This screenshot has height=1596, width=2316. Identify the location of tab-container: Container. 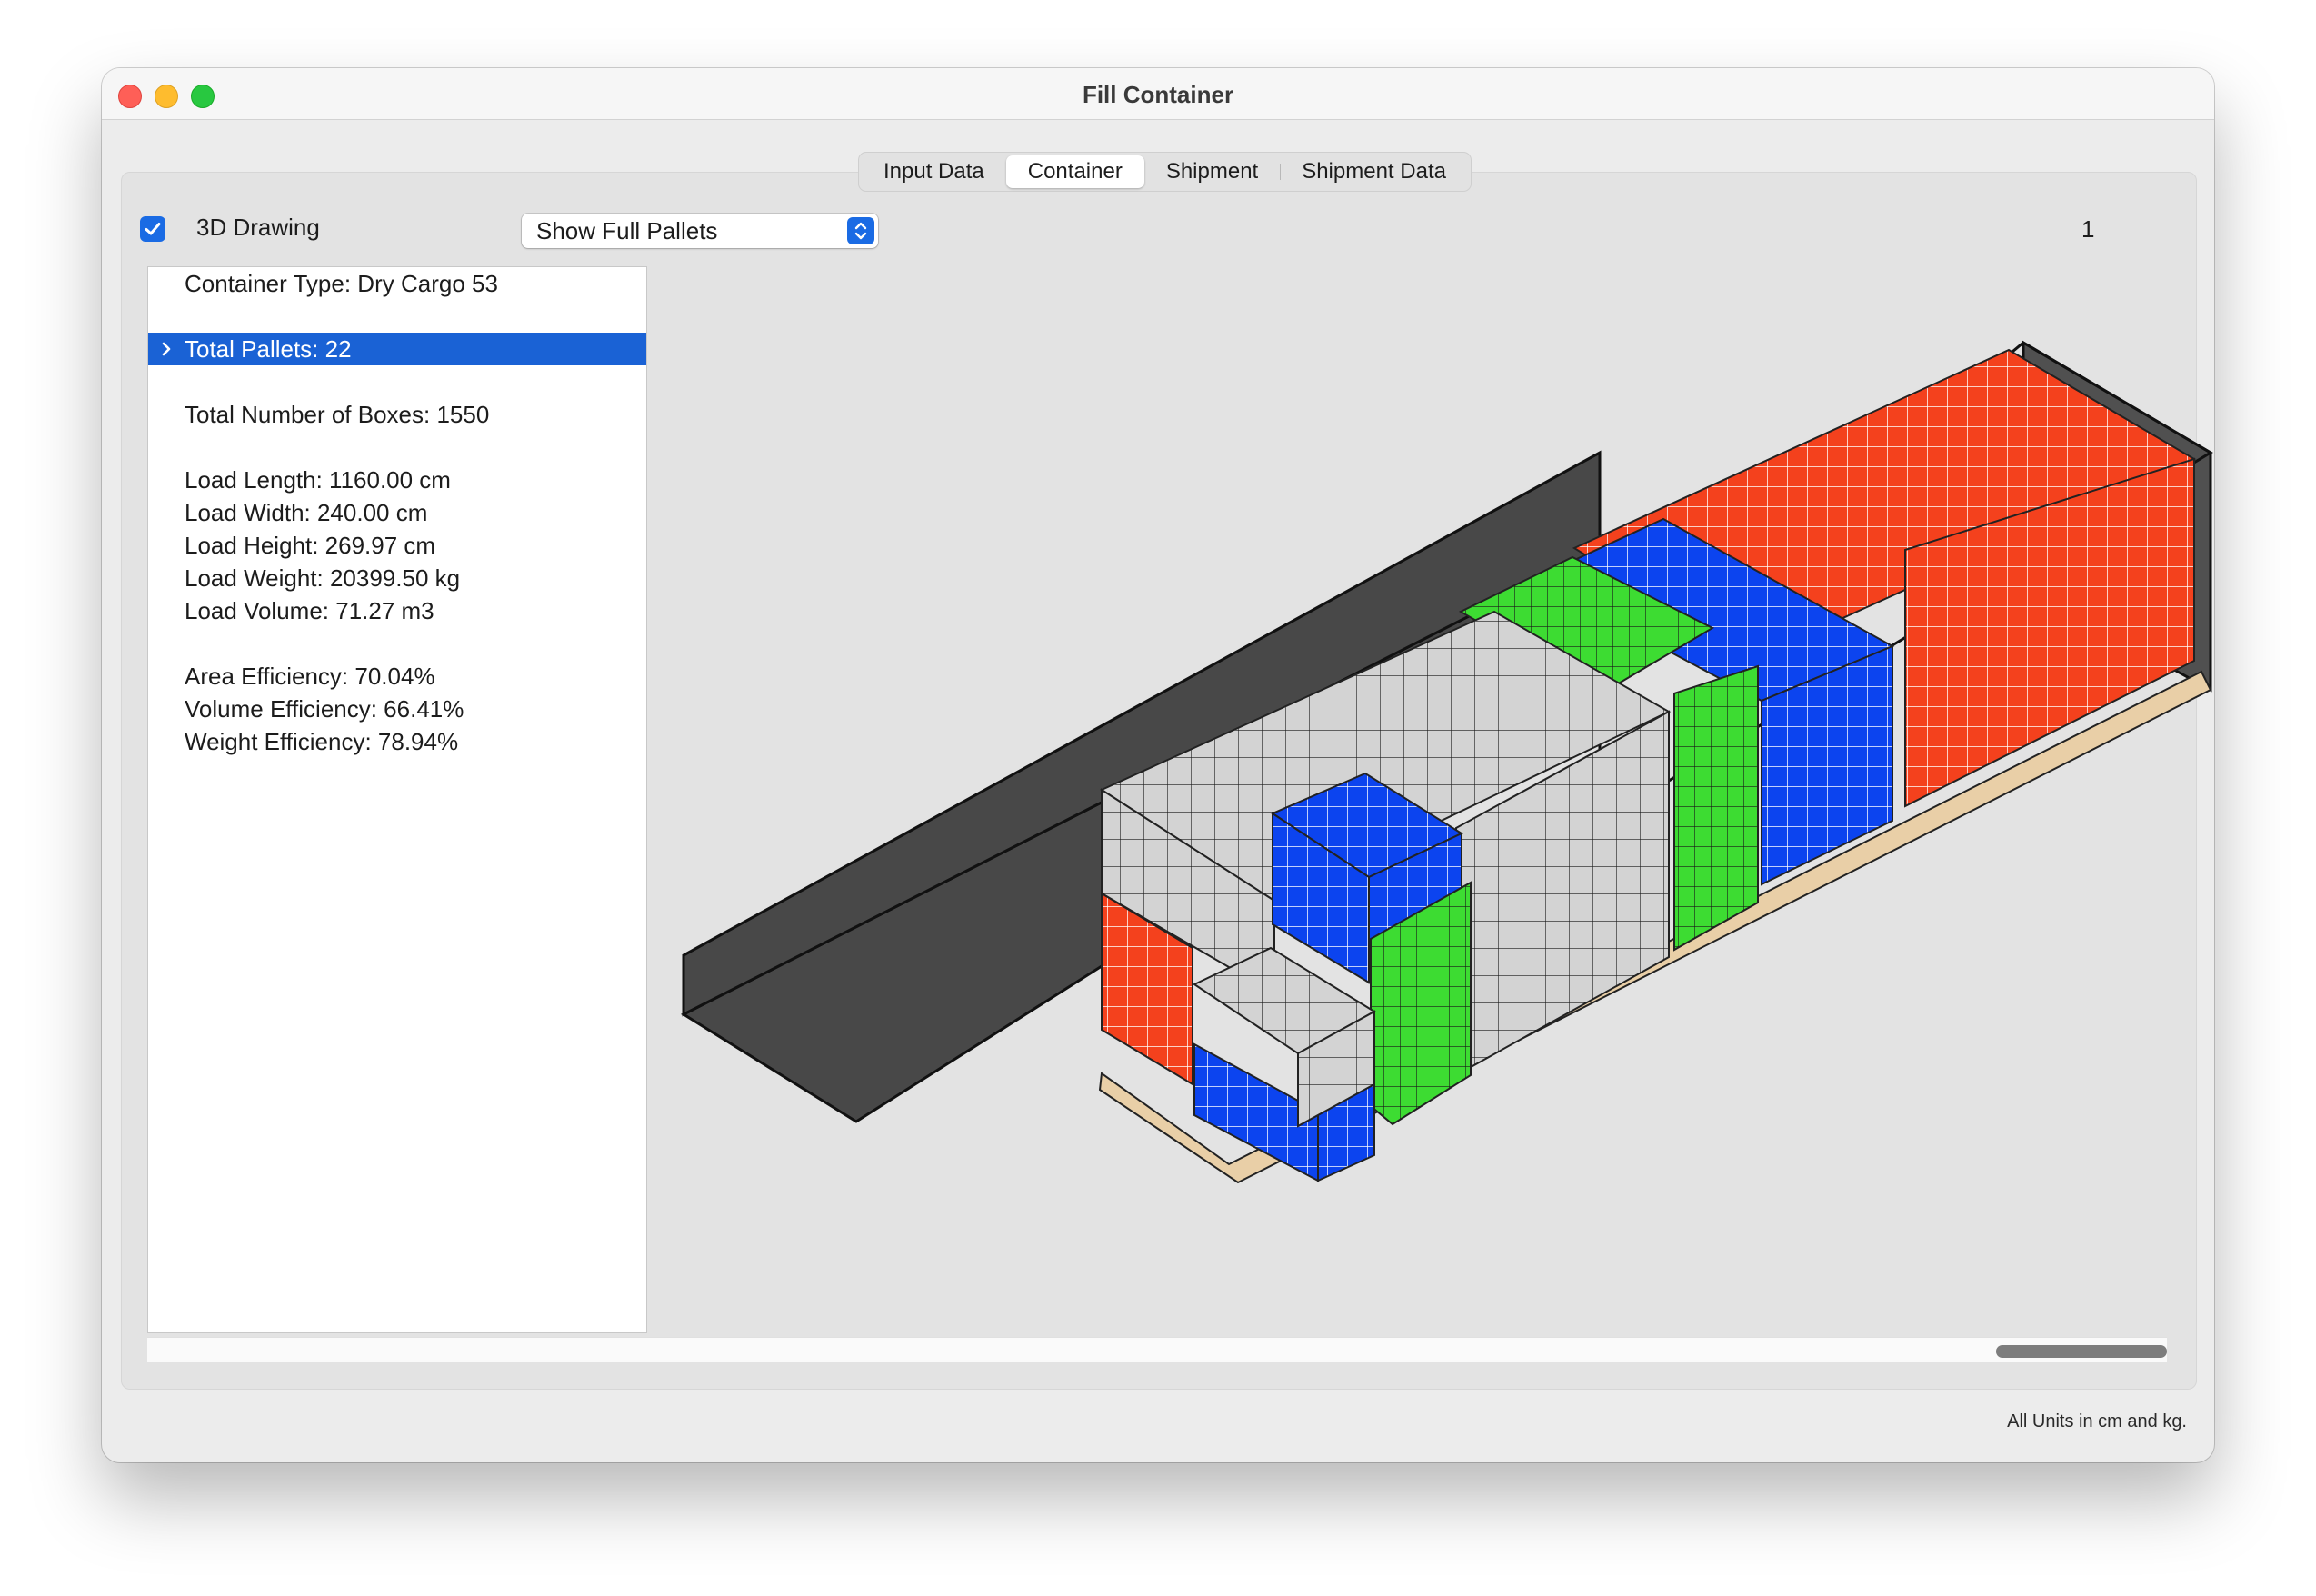
(1074, 171).